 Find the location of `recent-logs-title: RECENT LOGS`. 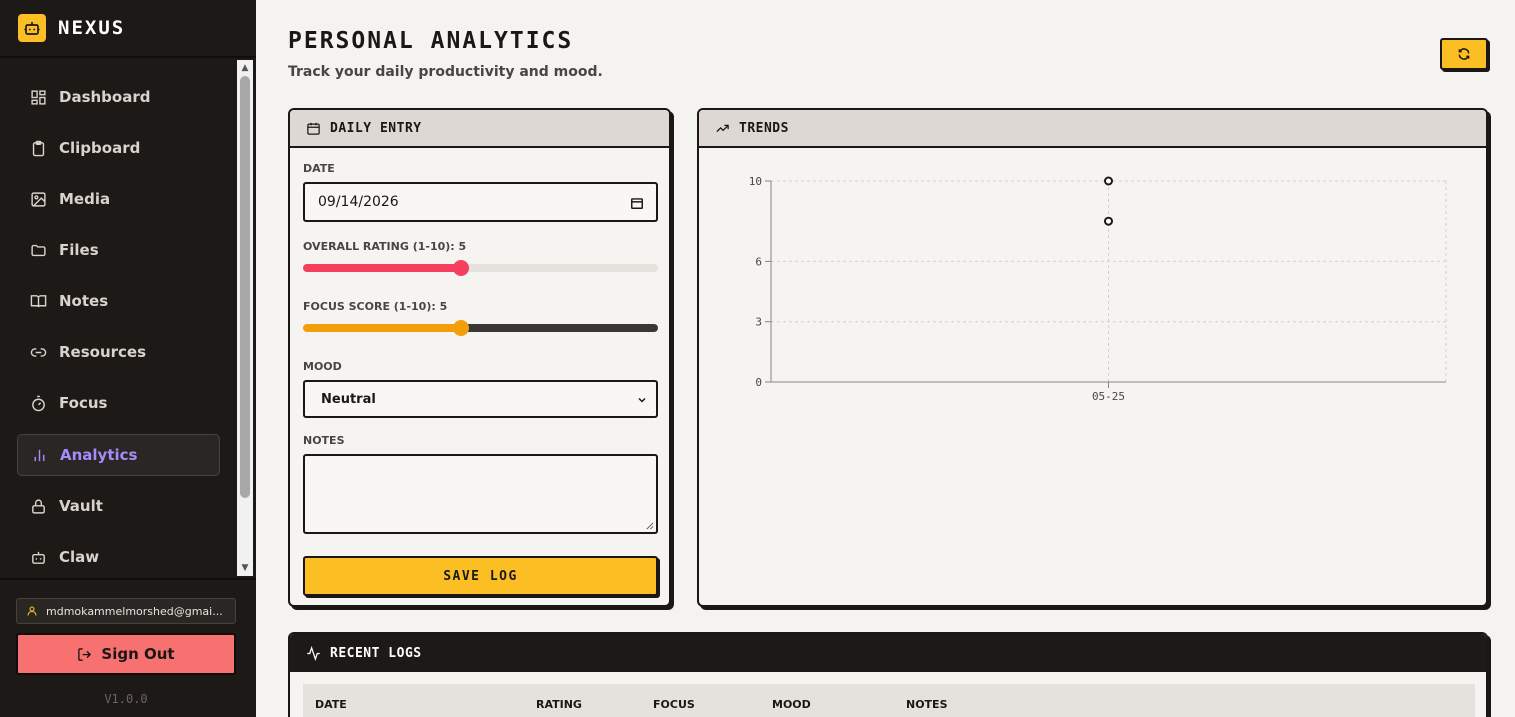

recent-logs-title: RECENT LOGS is located at coordinates (376, 653).